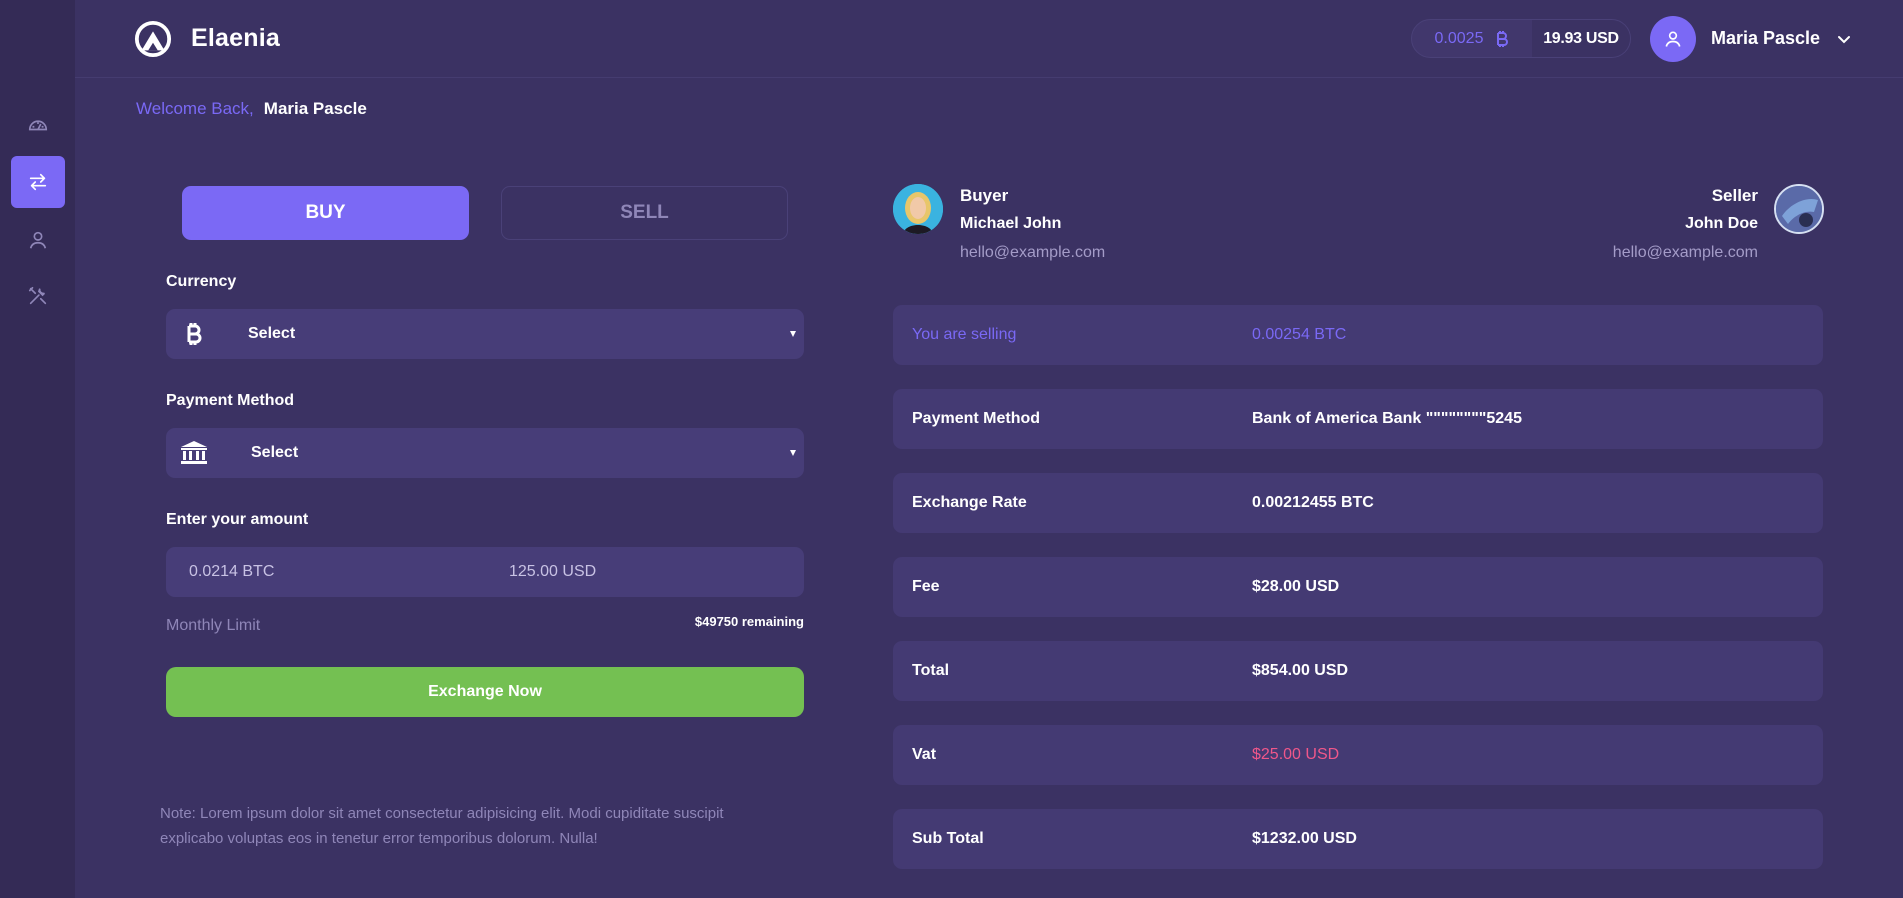 Image resolution: width=1903 pixels, height=898 pixels. Describe the element at coordinates (948, 838) in the screenshot. I see `summary-key: Sub Total` at that location.